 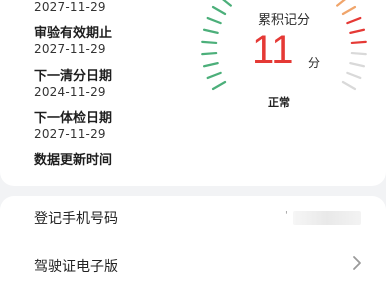 What do you see at coordinates (76, 267) in the screenshot?
I see `e-license-label: 驾驶证电子版` at bounding box center [76, 267].